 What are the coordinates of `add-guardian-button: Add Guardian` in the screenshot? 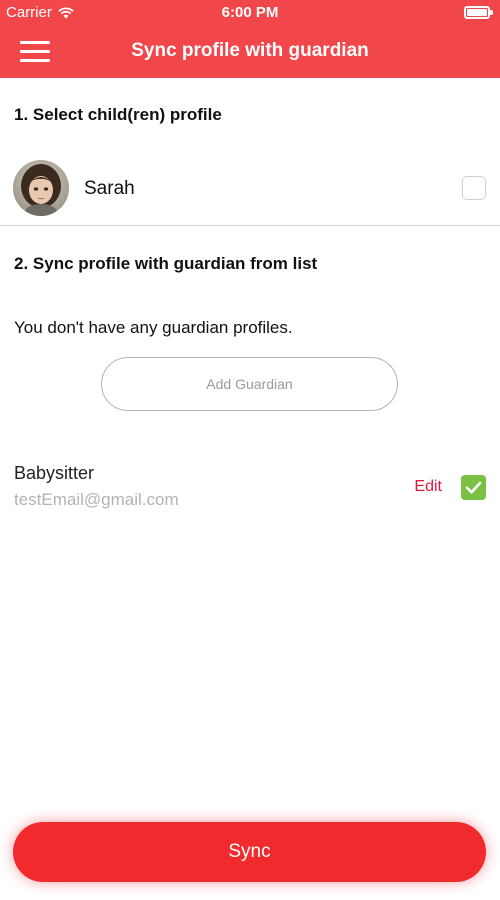 It's located at (249, 384).